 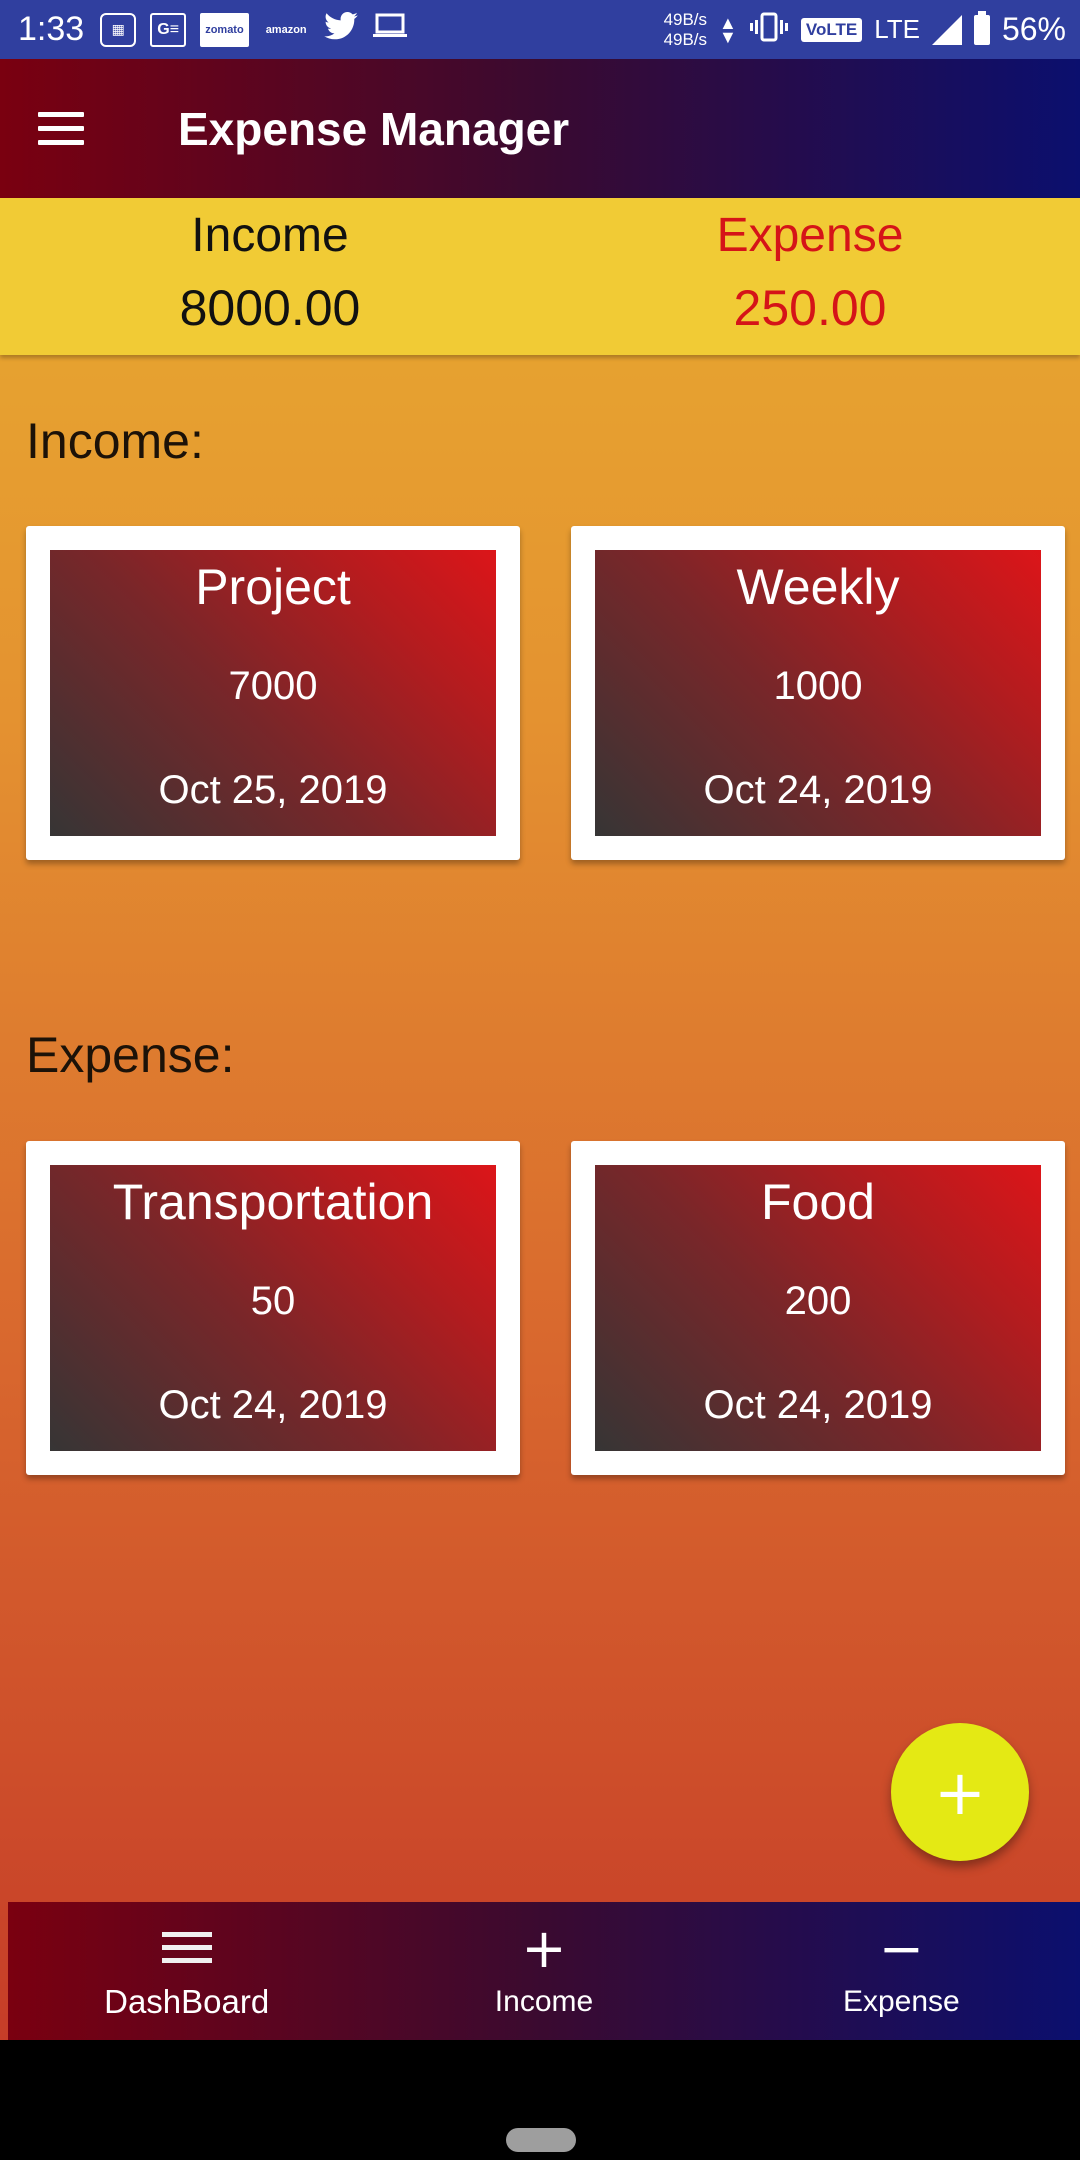 What do you see at coordinates (810, 276) in the screenshot?
I see `expense-summary: Expense 250.00` at bounding box center [810, 276].